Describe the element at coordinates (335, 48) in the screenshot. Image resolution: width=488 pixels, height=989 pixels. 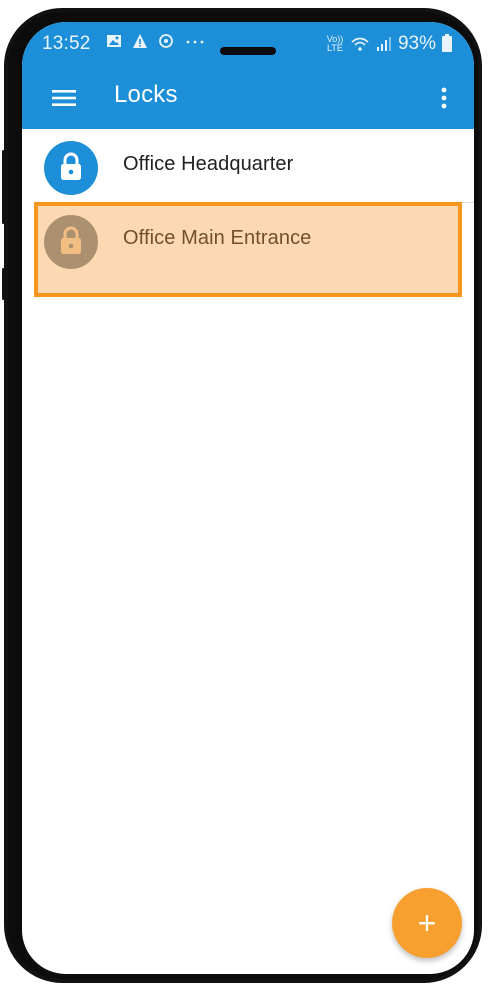
I see `volte-text-bottom: LTE` at that location.